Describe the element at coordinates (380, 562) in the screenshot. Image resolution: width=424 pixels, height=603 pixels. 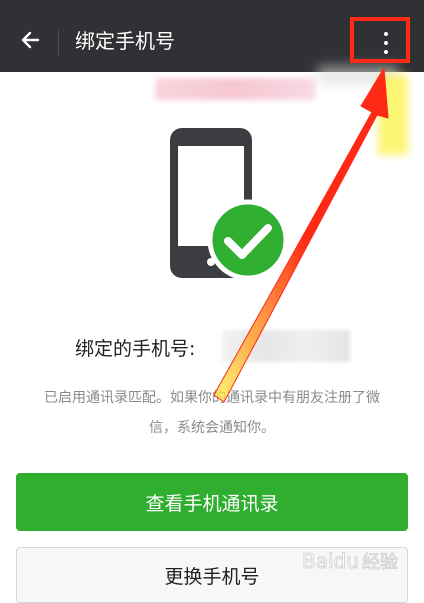
I see `svg-text: 经验` at that location.